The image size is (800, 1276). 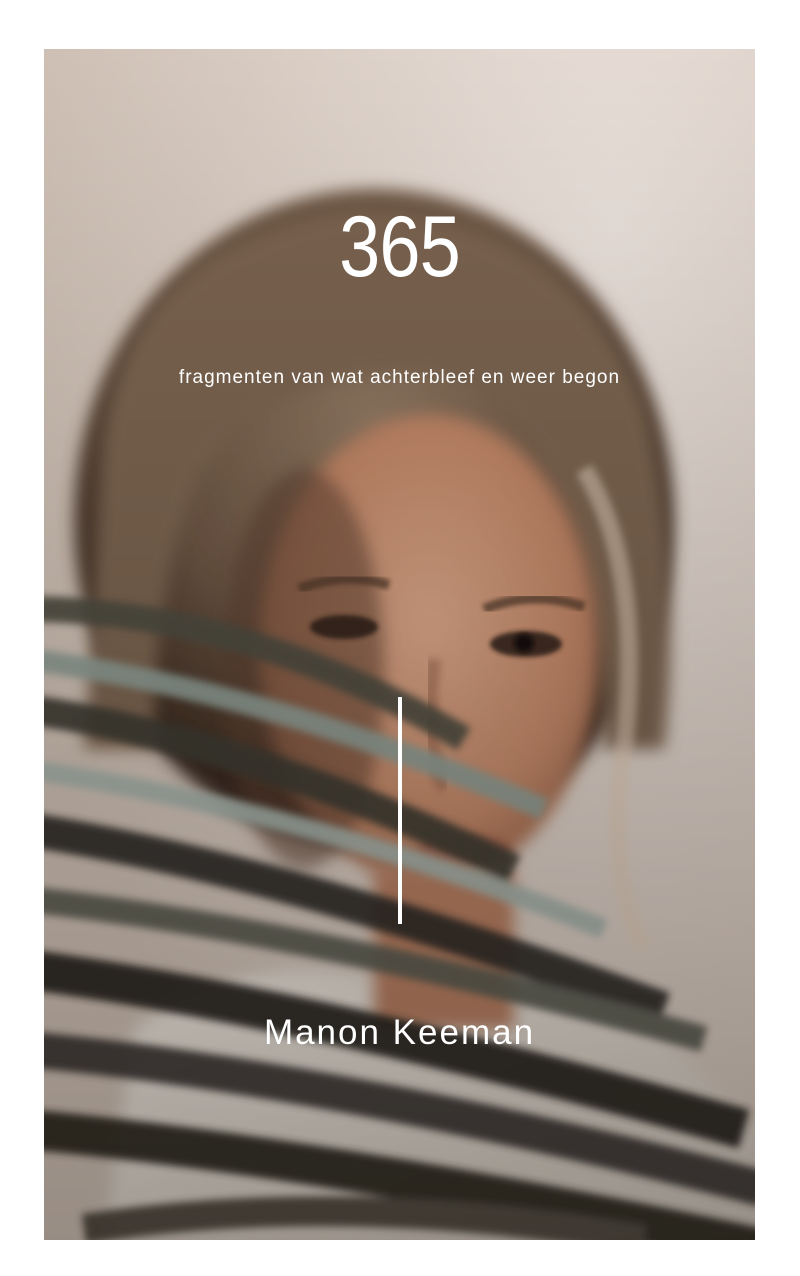 What do you see at coordinates (400, 810) in the screenshot?
I see `vertical-divider` at bounding box center [400, 810].